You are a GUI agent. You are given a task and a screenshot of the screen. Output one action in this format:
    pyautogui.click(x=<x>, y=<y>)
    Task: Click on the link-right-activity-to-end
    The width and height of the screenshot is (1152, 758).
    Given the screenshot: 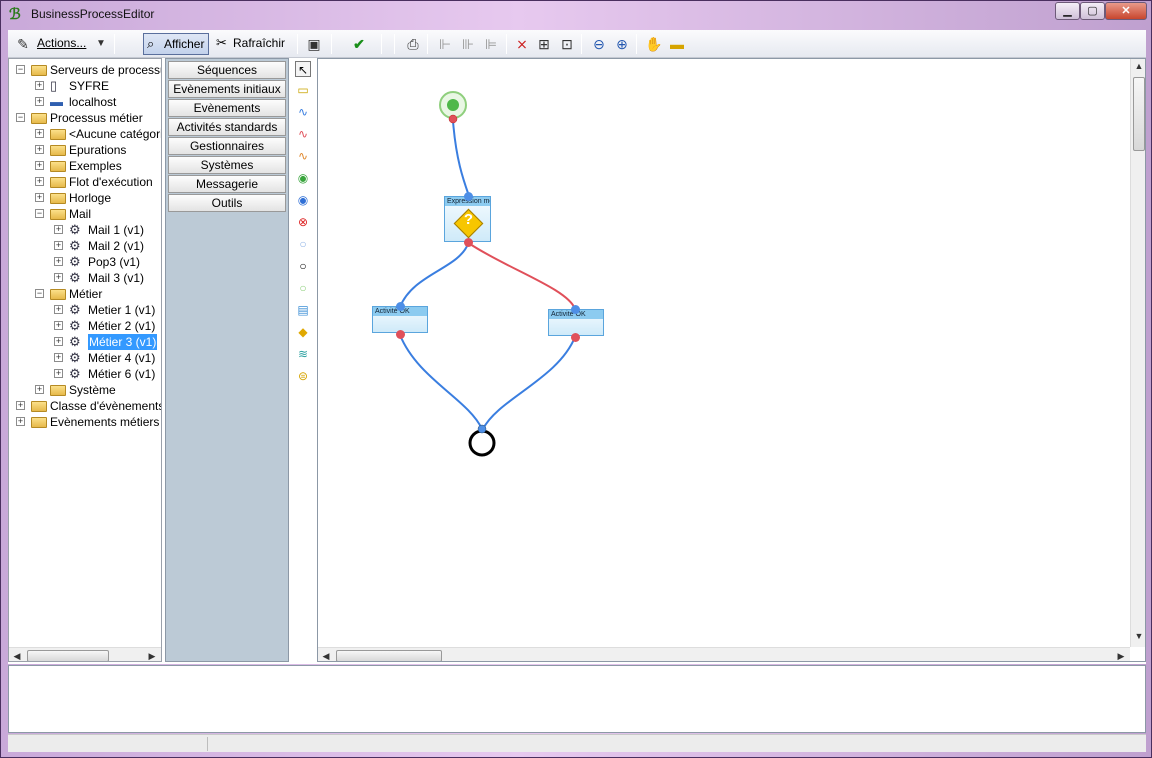 What is the action you would take?
    pyautogui.click(x=529, y=383)
    